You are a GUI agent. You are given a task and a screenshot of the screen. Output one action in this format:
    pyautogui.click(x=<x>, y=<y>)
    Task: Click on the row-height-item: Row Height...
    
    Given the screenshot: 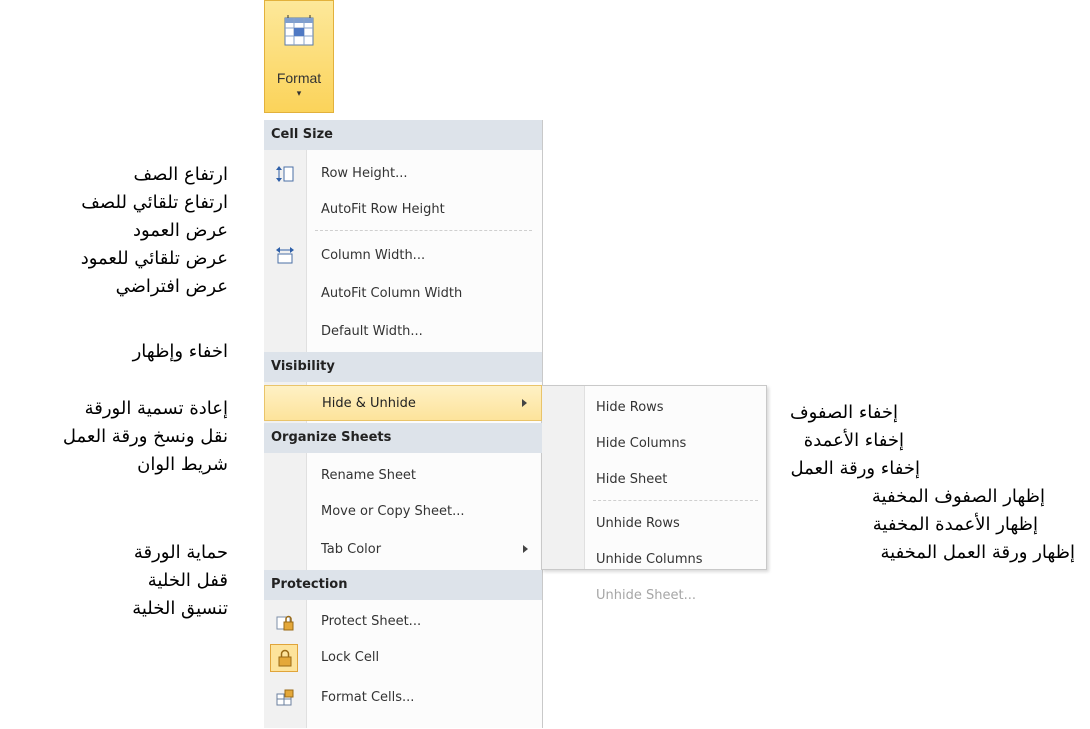 What is the action you would take?
    pyautogui.click(x=403, y=174)
    